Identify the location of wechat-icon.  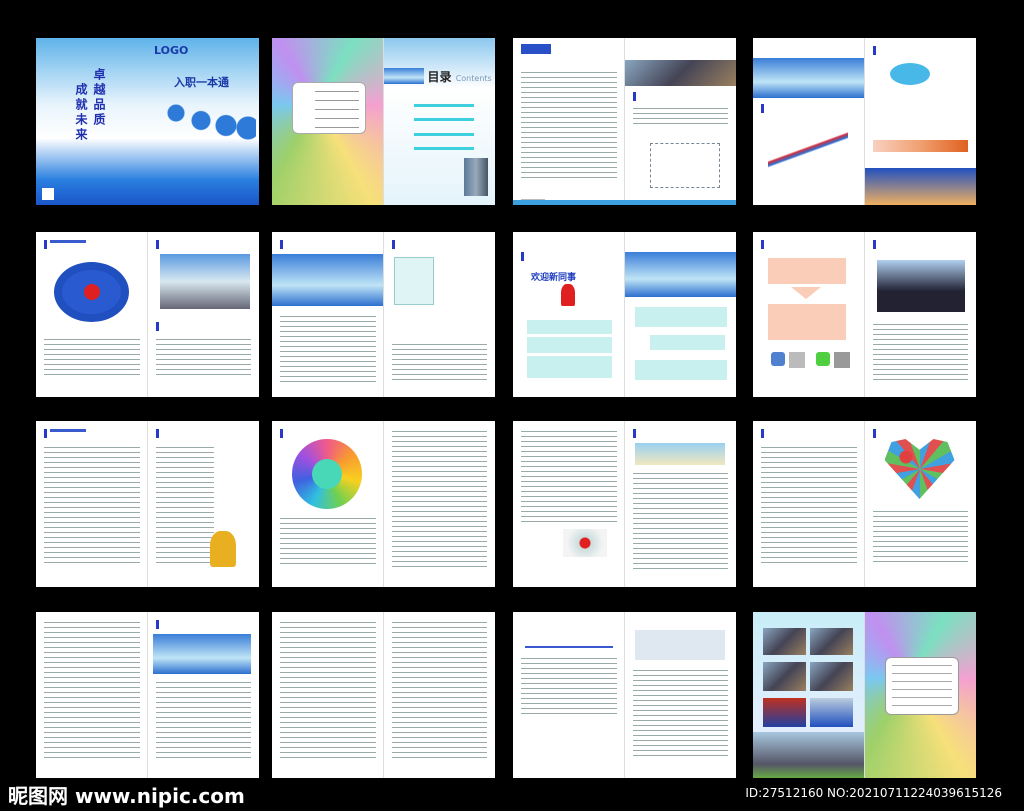
(823, 359).